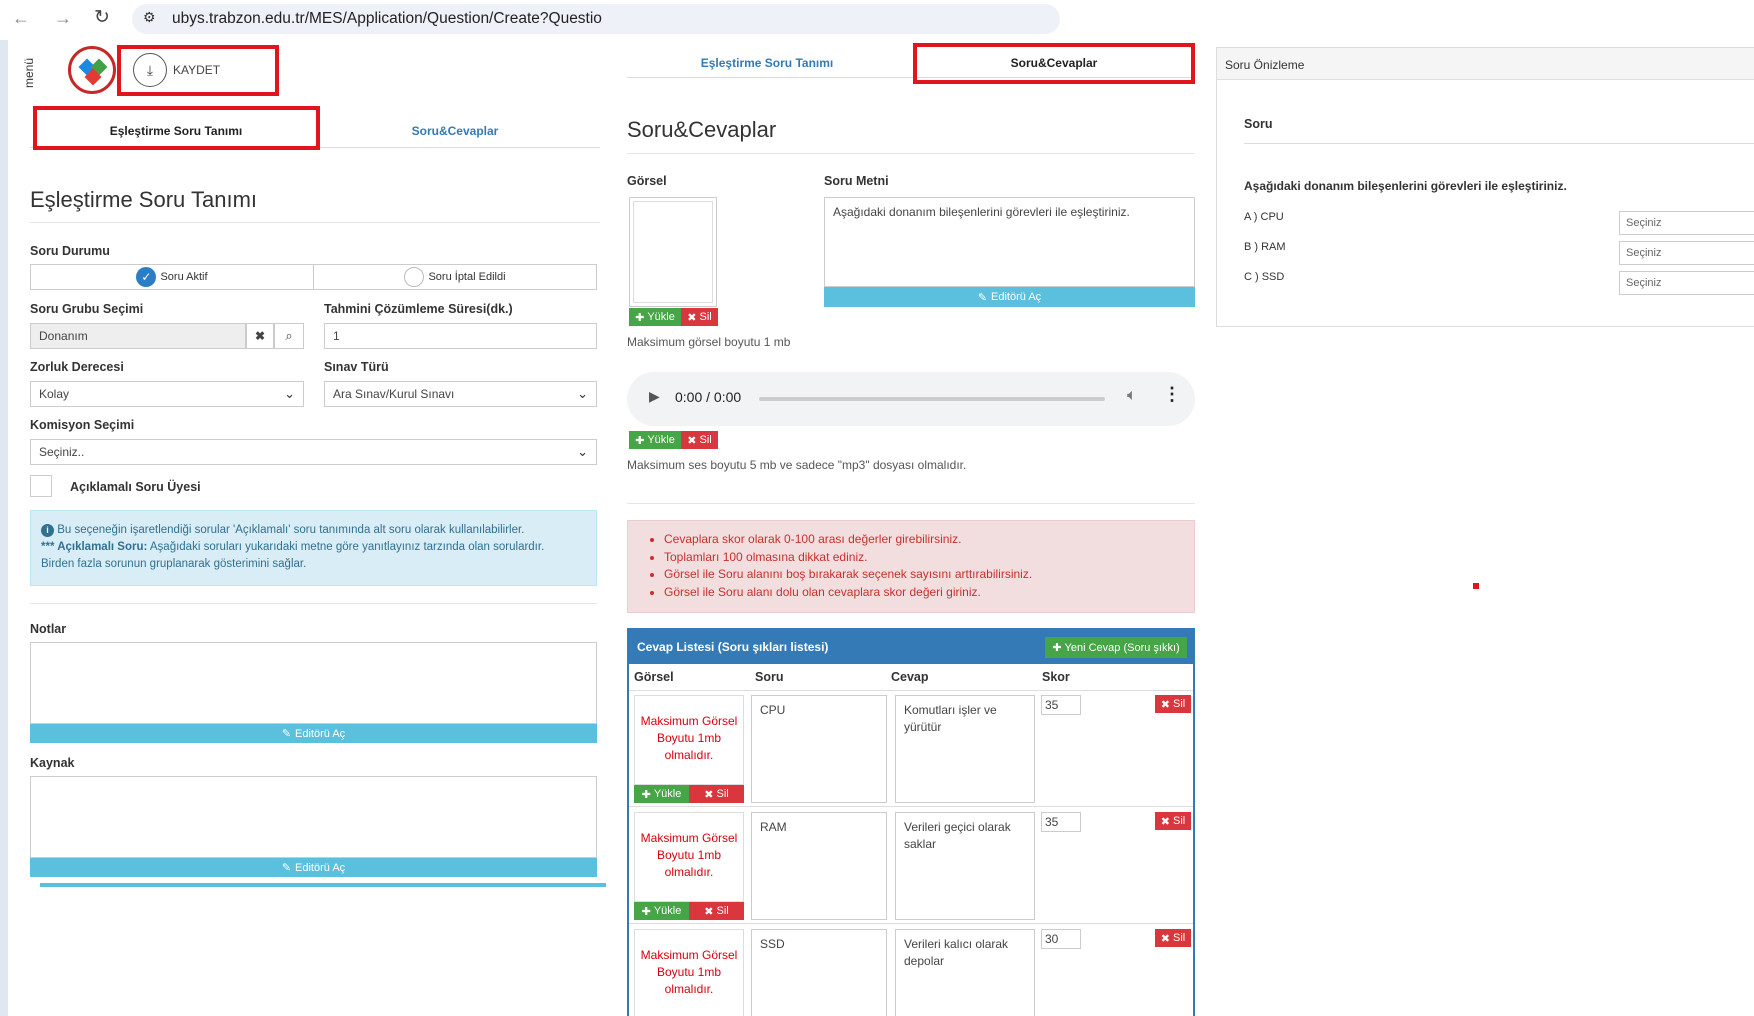 The image size is (1754, 1016). Describe the element at coordinates (323, 885) in the screenshot. I see `left-bottom-bar` at that location.